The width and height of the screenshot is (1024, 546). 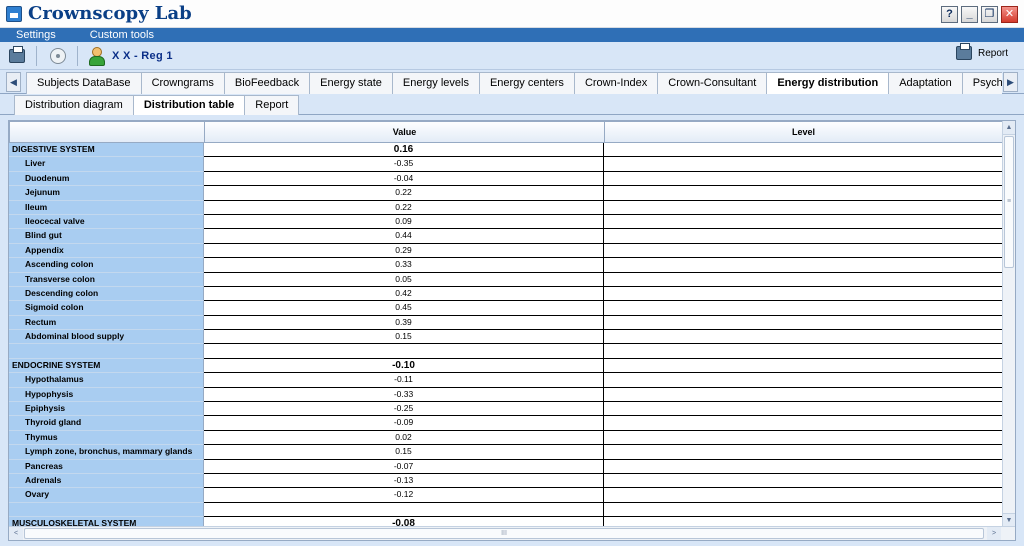 I want to click on table-row: Adrenals -0.13, so click(x=506, y=481).